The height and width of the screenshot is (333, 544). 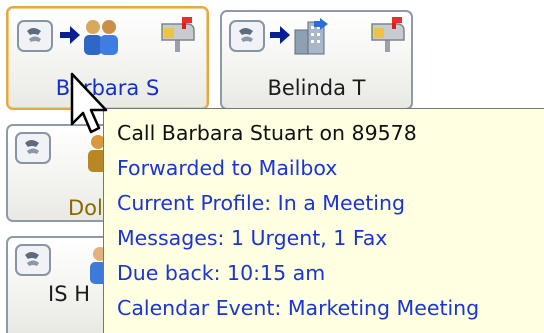 What do you see at coordinates (330, 238) in the screenshot?
I see `tooltip-messages-line: Messages: 1 Urgent, 1 Fax` at bounding box center [330, 238].